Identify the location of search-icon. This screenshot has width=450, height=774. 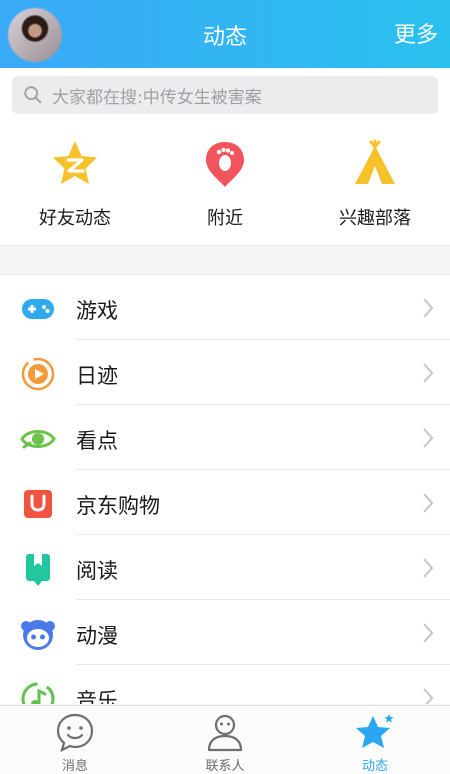
(33, 95).